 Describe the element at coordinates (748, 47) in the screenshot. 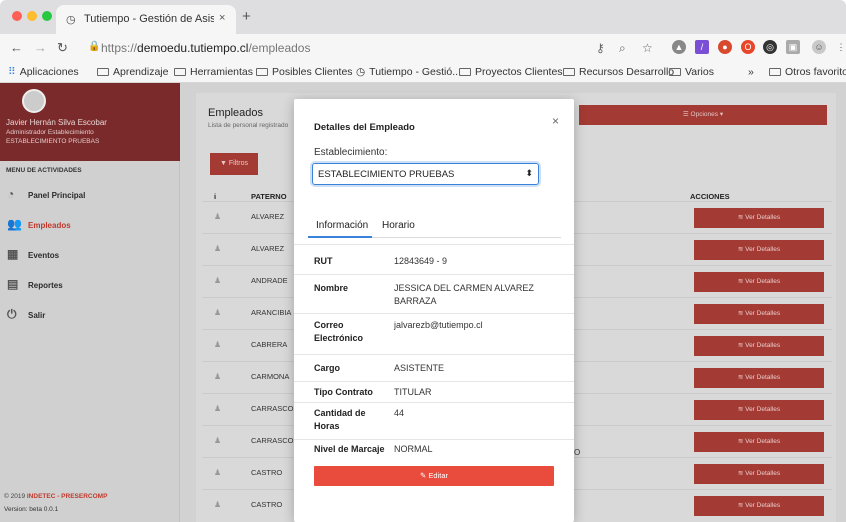

I see `opera-extension-icon: O` at that location.